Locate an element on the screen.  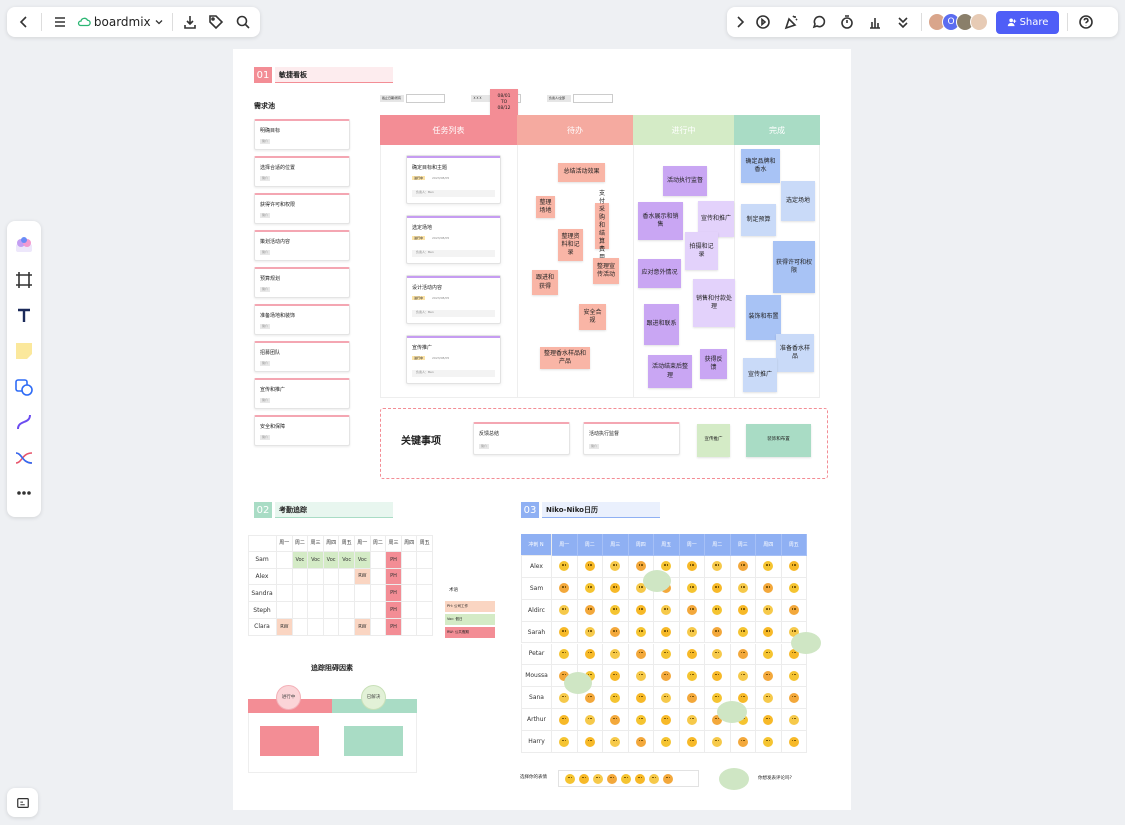
sticky-note-icon is located at coordinates (24, 351).